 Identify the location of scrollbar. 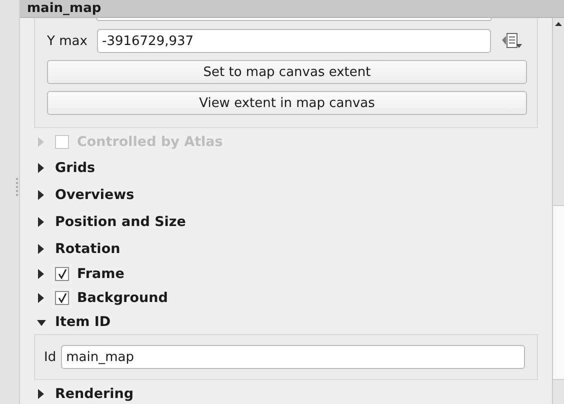
(558, 211).